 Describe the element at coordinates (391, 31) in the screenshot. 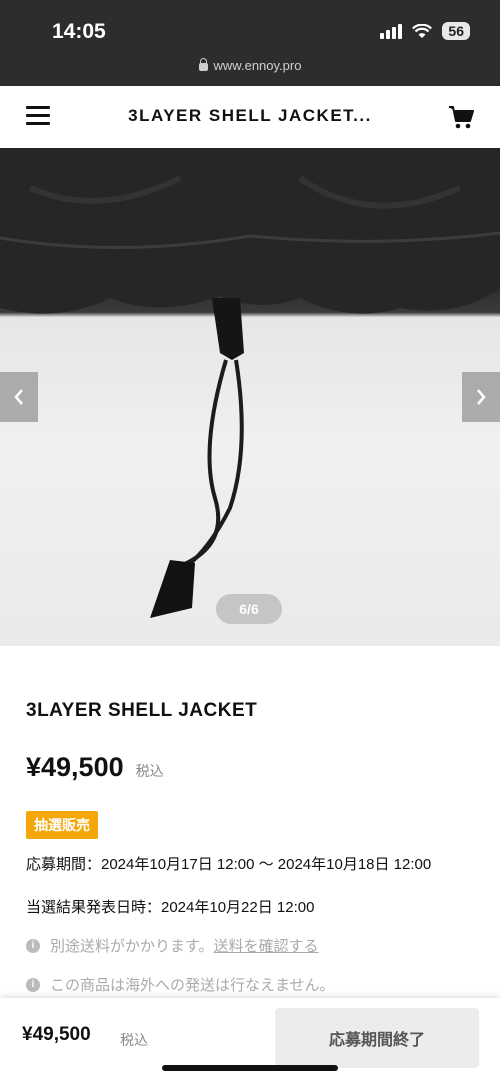

I see `signal-icon` at that location.